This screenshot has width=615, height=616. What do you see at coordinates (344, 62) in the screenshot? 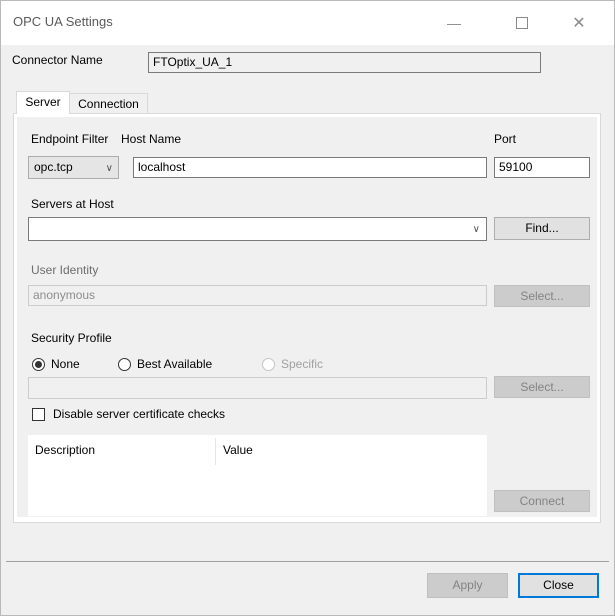
I see `connector-name-field: FTOptix_UA_1` at bounding box center [344, 62].